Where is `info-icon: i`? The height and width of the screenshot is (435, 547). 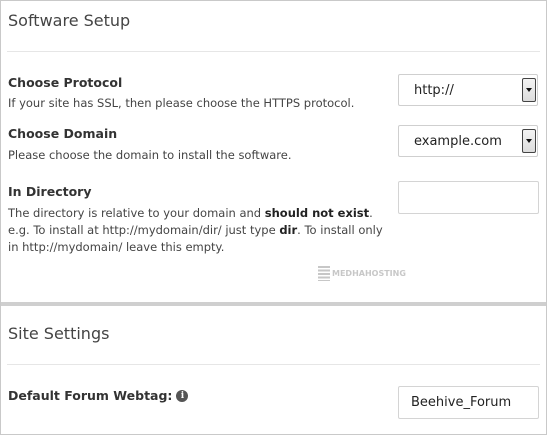
info-icon: i is located at coordinates (182, 395).